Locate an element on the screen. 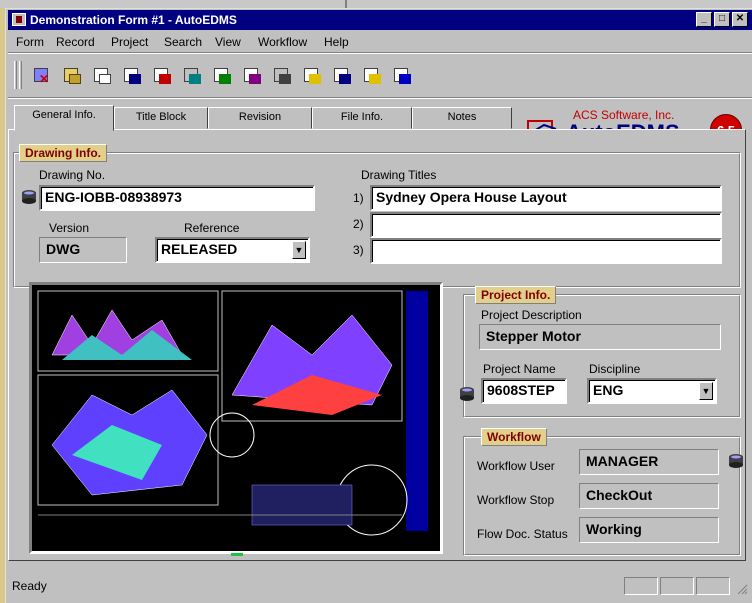  status-text: Ready is located at coordinates (29, 586).